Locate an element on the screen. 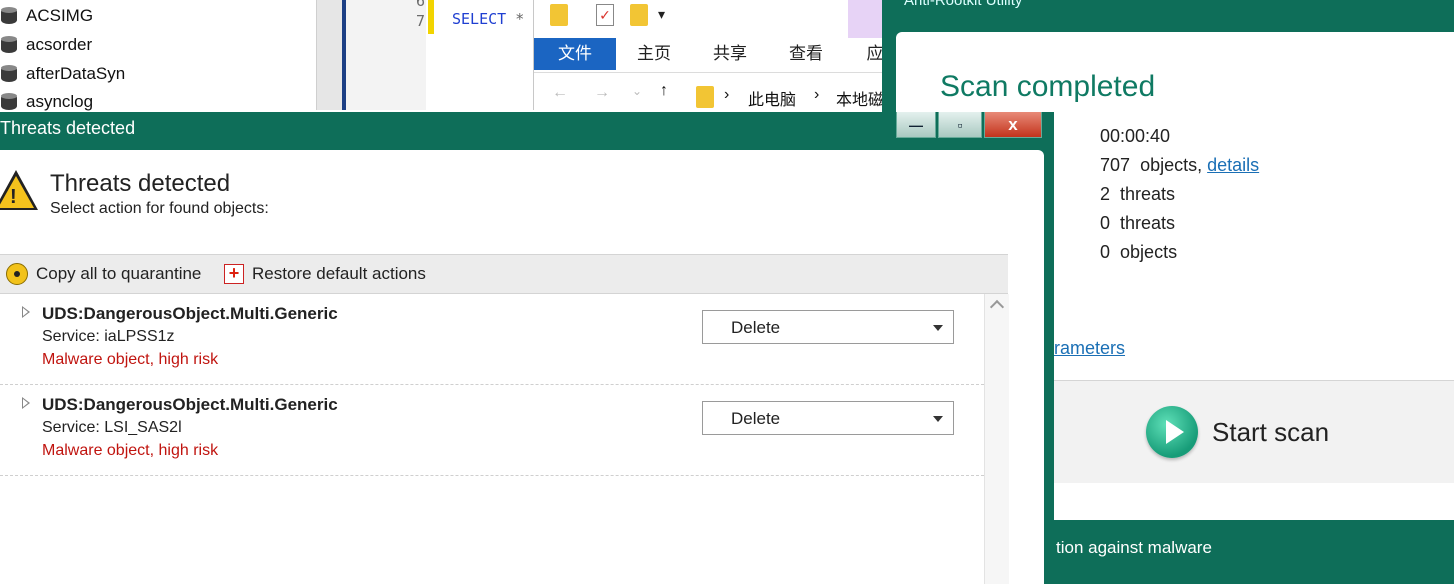  sql-token: * is located at coordinates (520, 19).